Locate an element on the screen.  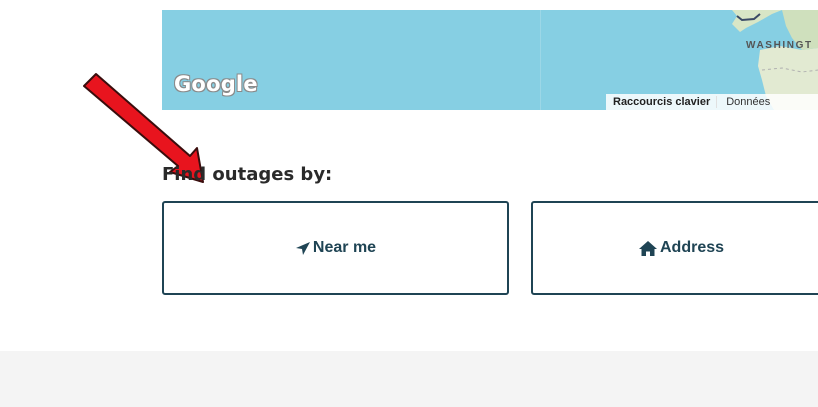
near-me-label: Near me is located at coordinates (344, 247).